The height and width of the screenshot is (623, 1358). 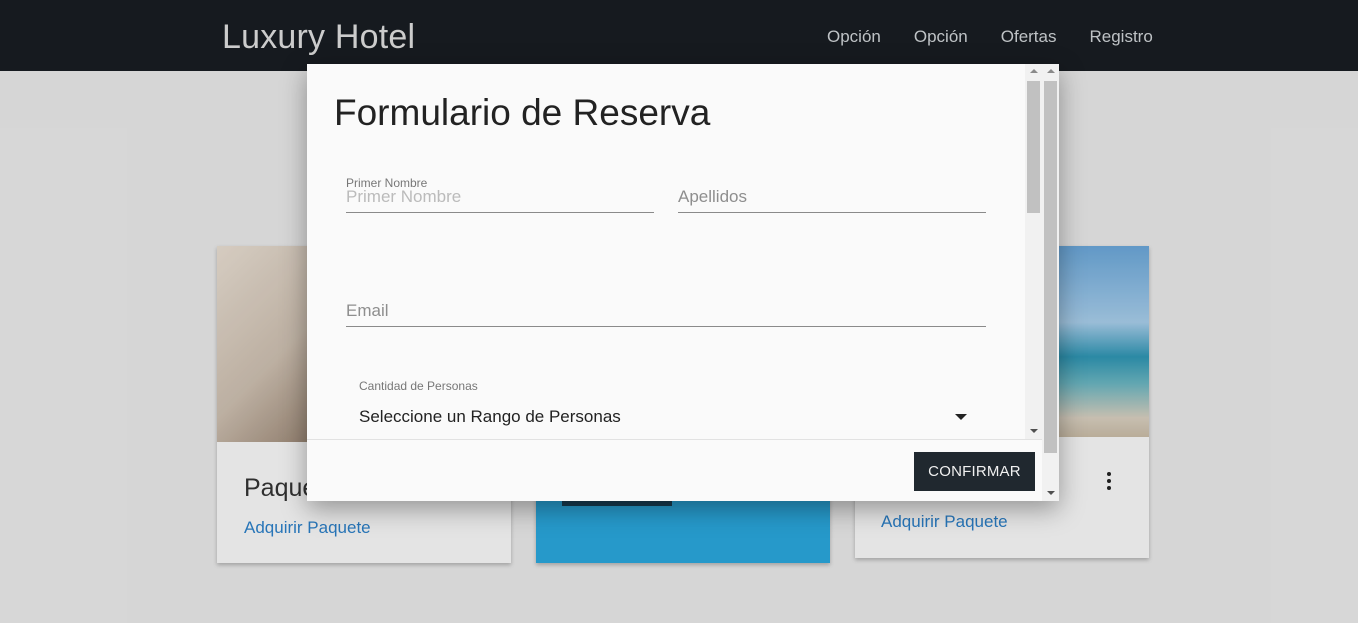 What do you see at coordinates (974, 471) in the screenshot?
I see `confirm-button: CONFIRMAR` at bounding box center [974, 471].